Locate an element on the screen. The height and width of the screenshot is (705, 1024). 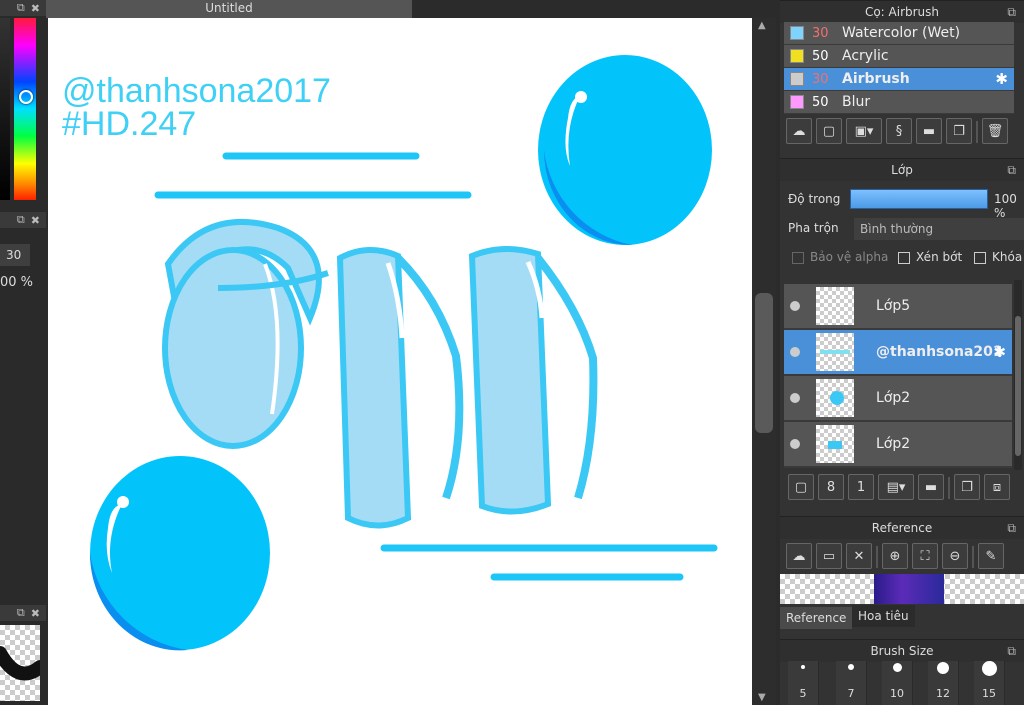
brush-item-airbrush: 30 Airbrush ✱ is located at coordinates (899, 79).